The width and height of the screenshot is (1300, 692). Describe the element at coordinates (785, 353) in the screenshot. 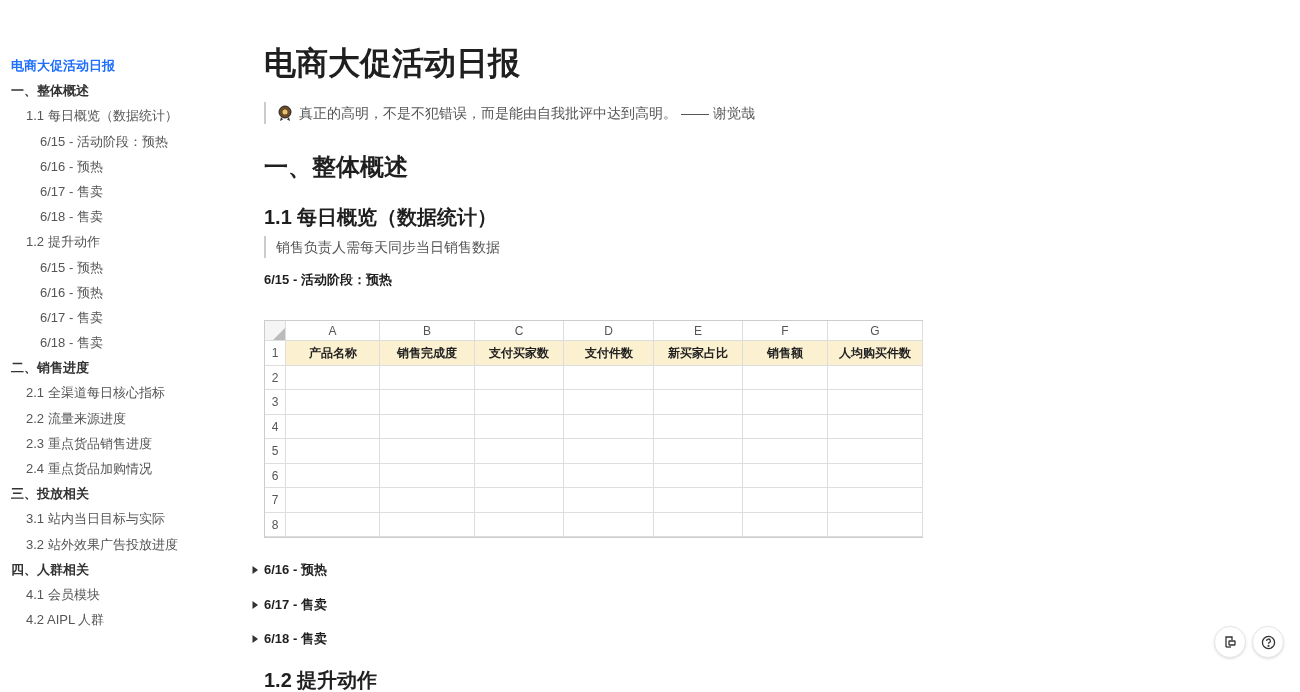

I see `header-cell: 销售额` at that location.